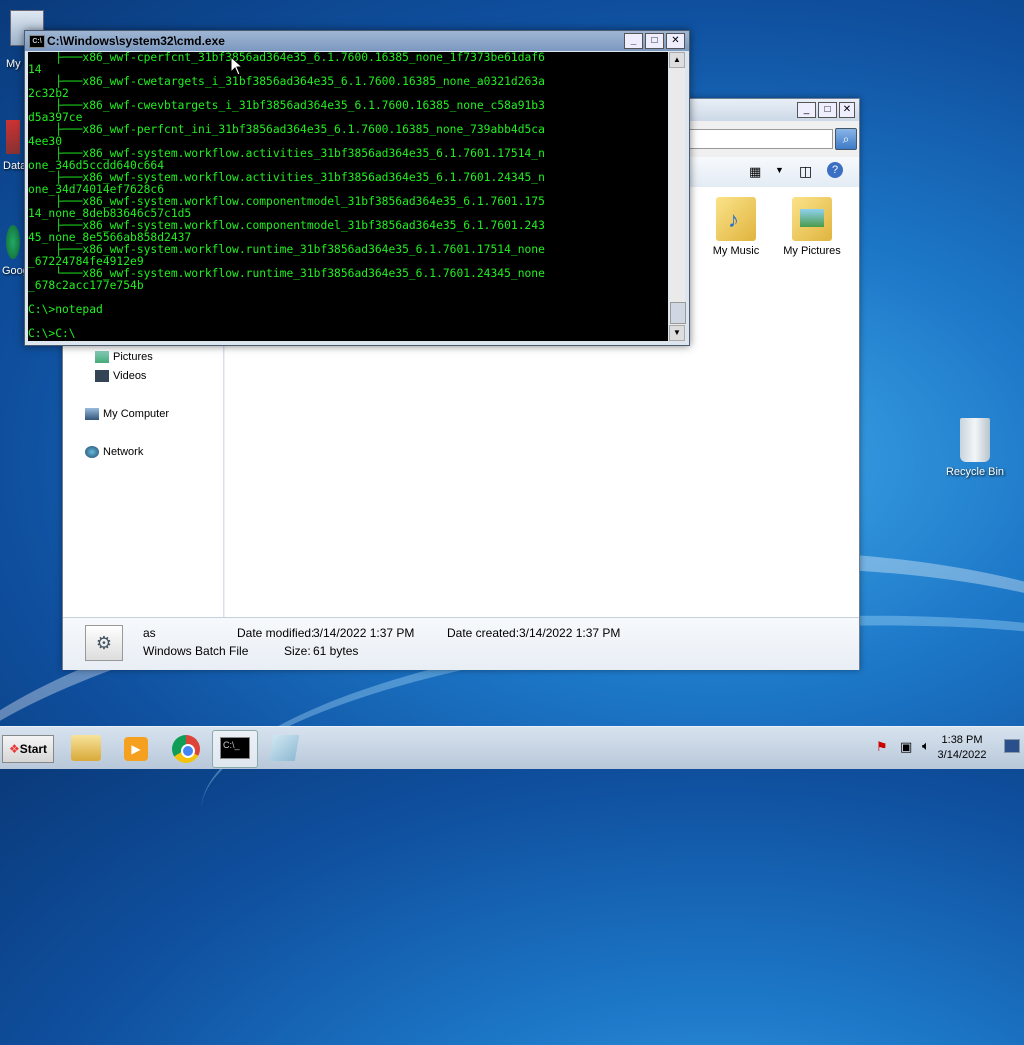 Image resolution: width=1024 pixels, height=1045 pixels. Describe the element at coordinates (104, 643) in the screenshot. I see `batch-file-icon: ⚙` at that location.